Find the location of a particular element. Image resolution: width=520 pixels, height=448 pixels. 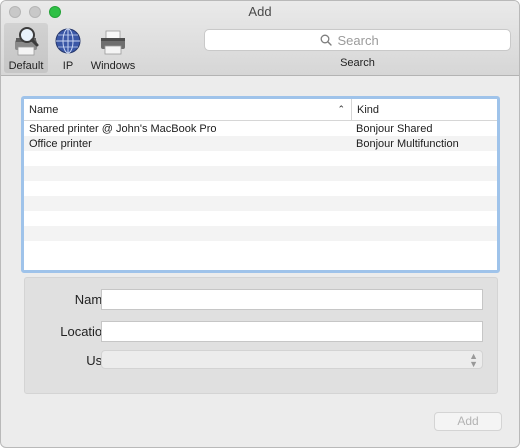

use-popup-button: ▲ ▼ is located at coordinates (292, 359).